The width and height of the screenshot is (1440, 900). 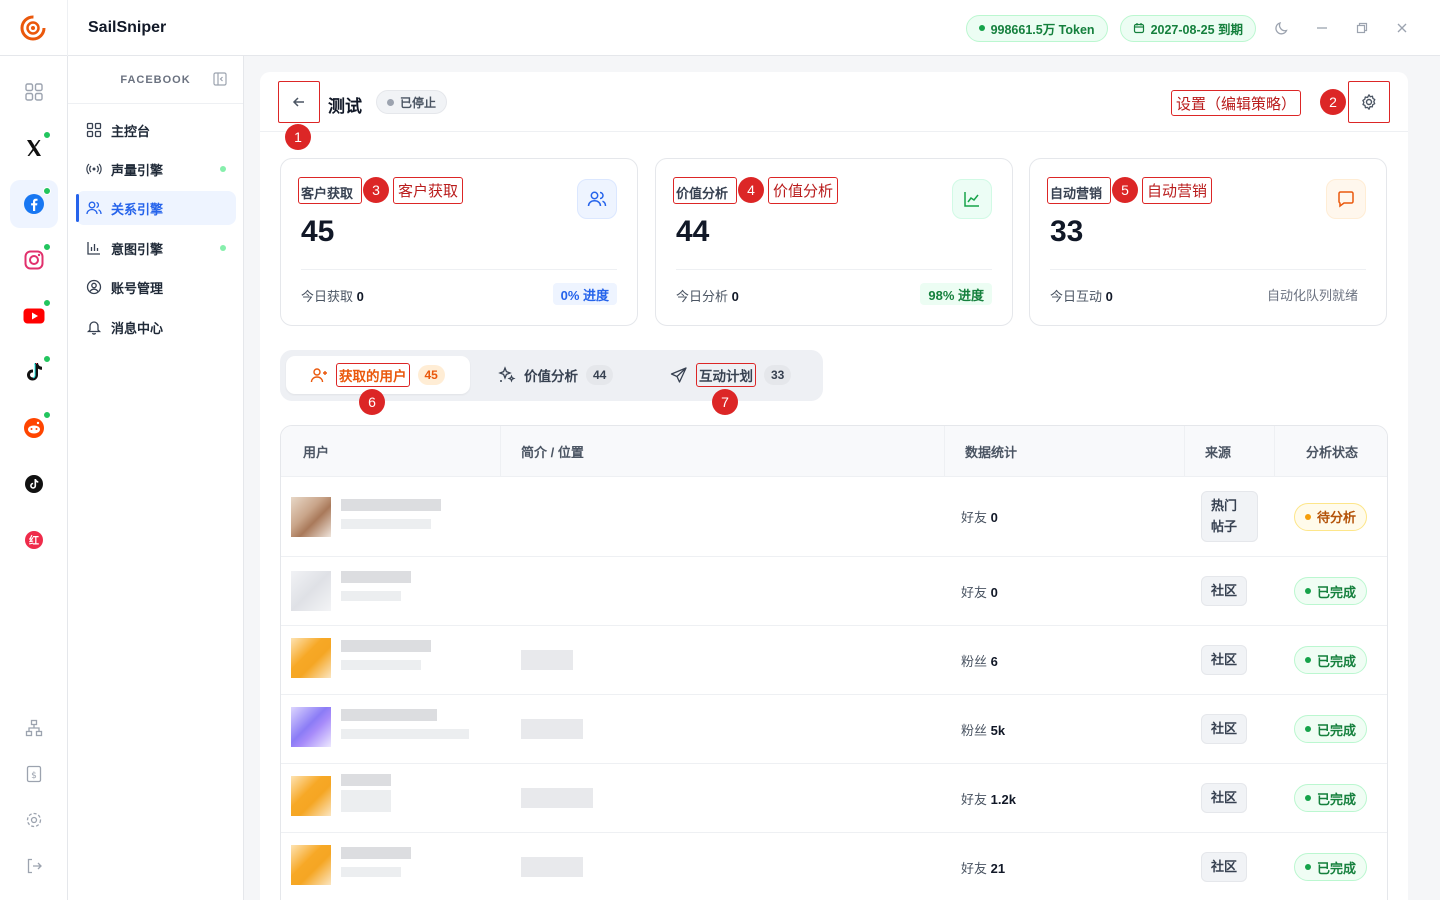 I want to click on expiry-text: 2027-08-25 到期, so click(x=1196, y=29).